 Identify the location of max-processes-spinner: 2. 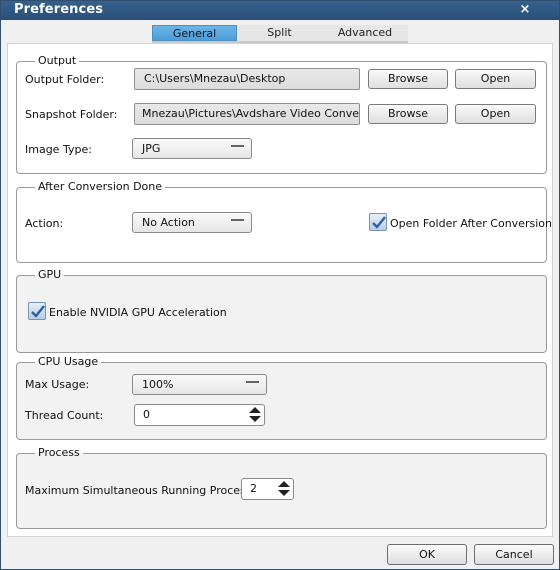
(267, 489).